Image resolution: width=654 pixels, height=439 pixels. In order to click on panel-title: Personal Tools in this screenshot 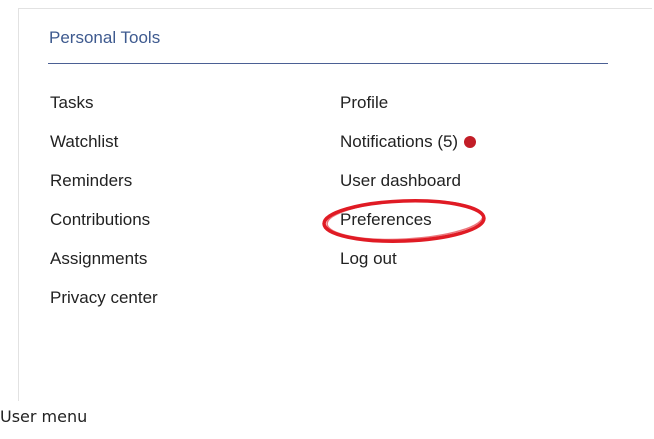, I will do `click(105, 37)`.